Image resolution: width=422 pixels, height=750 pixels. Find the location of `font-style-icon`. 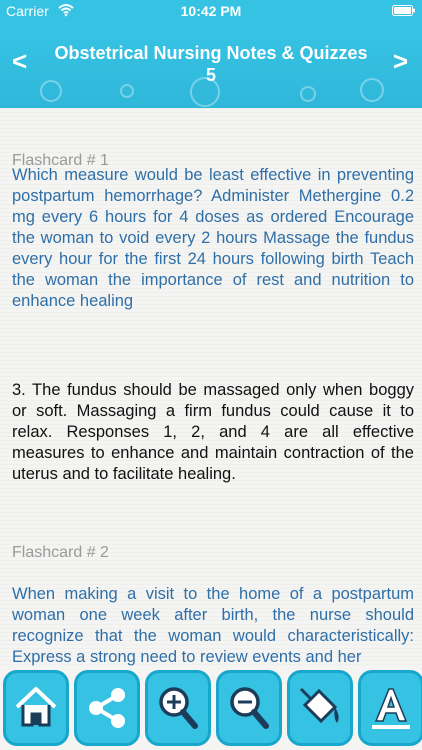

font-style-icon is located at coordinates (391, 708).